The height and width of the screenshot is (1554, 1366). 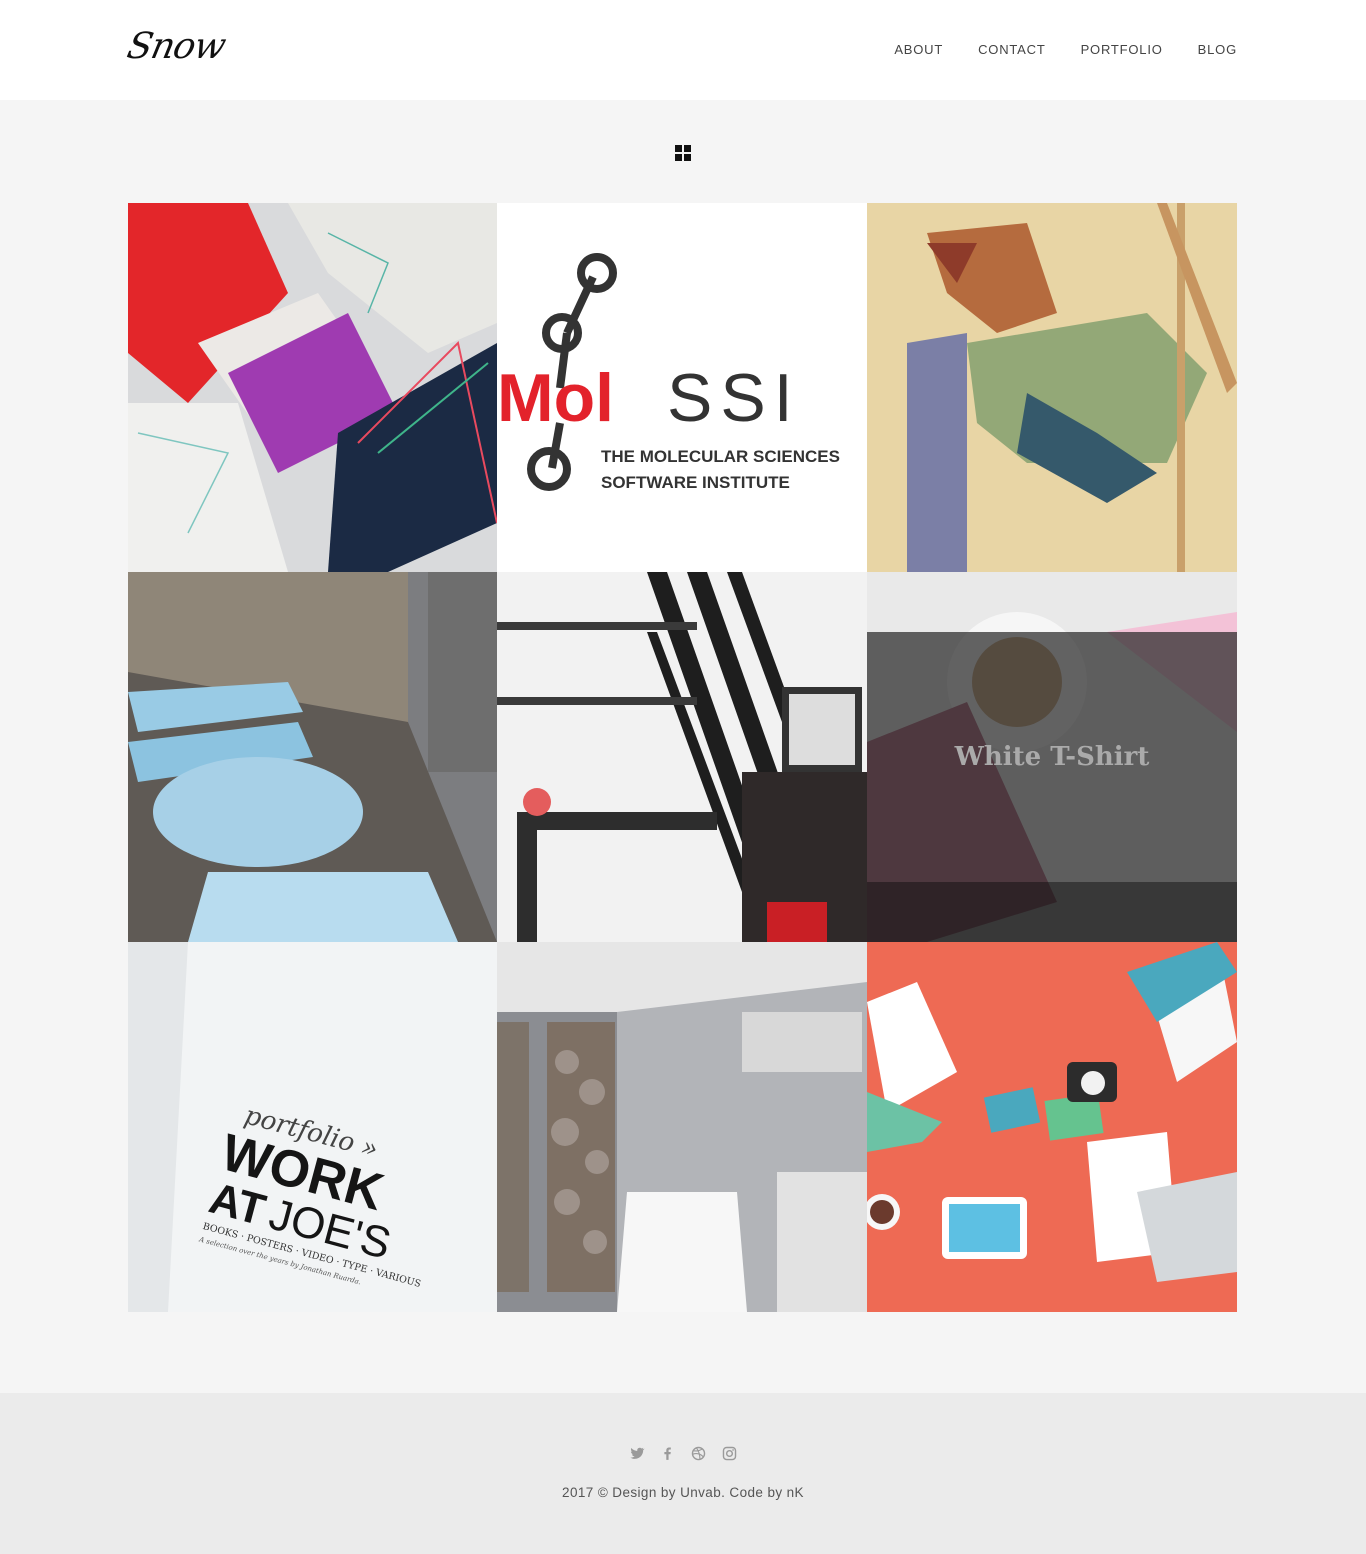 I want to click on portfolio-item-flat-illustration, so click(x=1052, y=1127).